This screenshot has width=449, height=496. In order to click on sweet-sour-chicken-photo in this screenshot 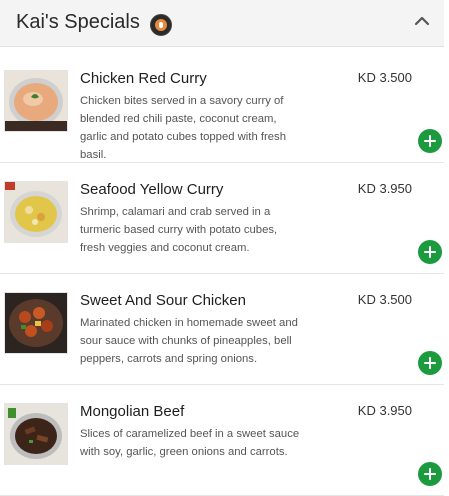, I will do `click(36, 323)`.